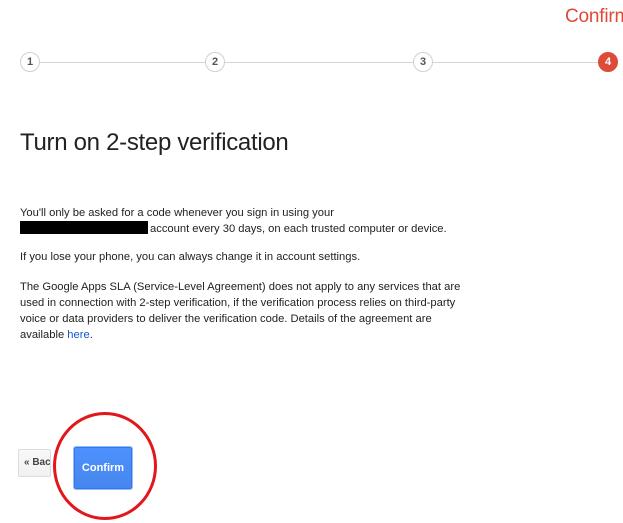  Describe the element at coordinates (84, 227) in the screenshot. I see `redacted-account-name` at that location.